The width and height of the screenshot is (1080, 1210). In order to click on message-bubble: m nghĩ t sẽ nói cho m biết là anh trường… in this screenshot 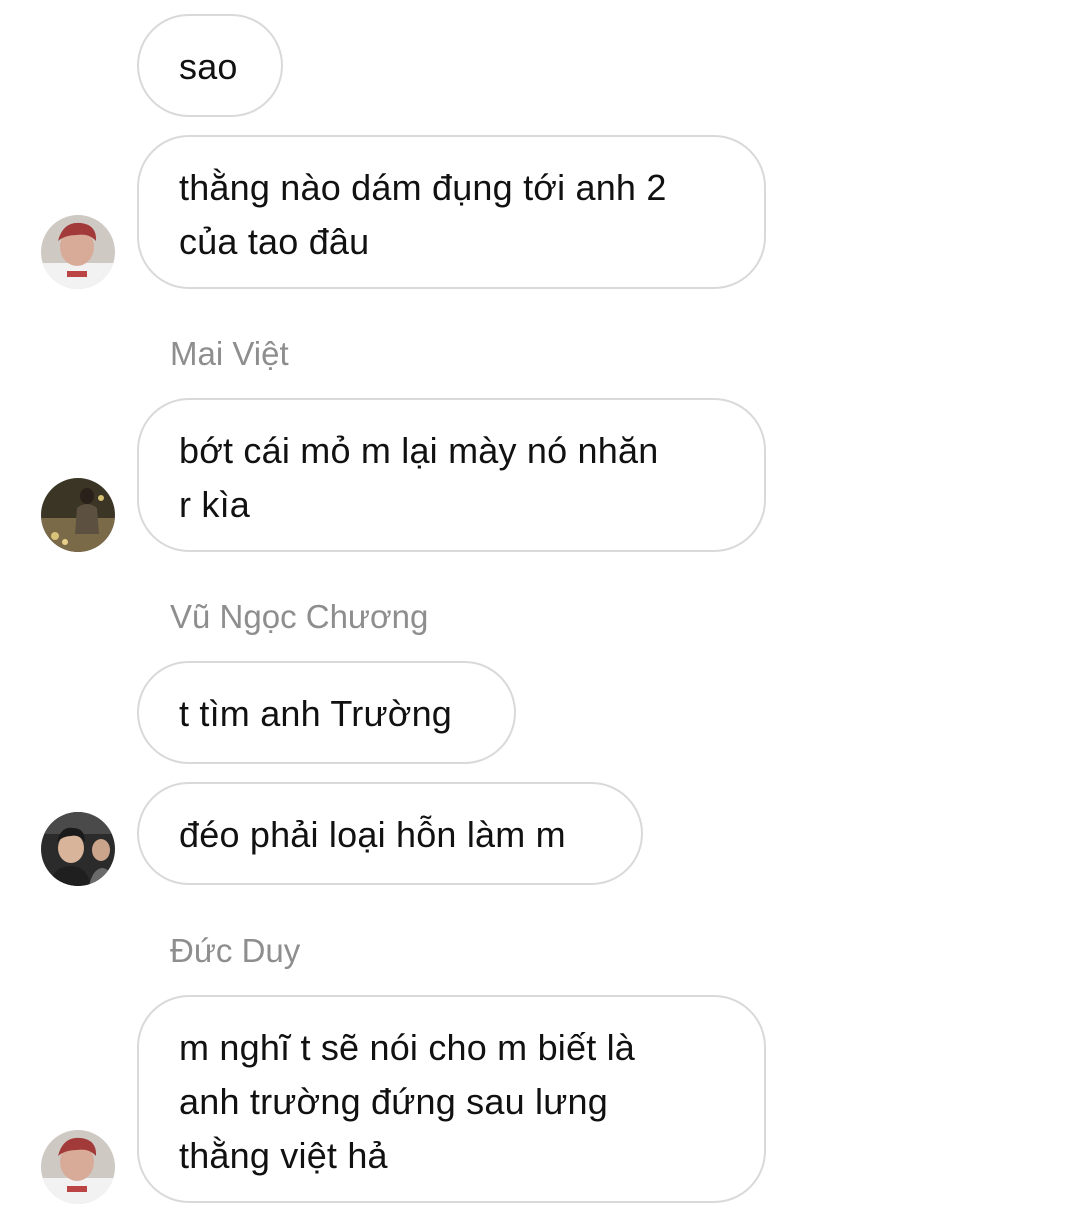, I will do `click(451, 1099)`.